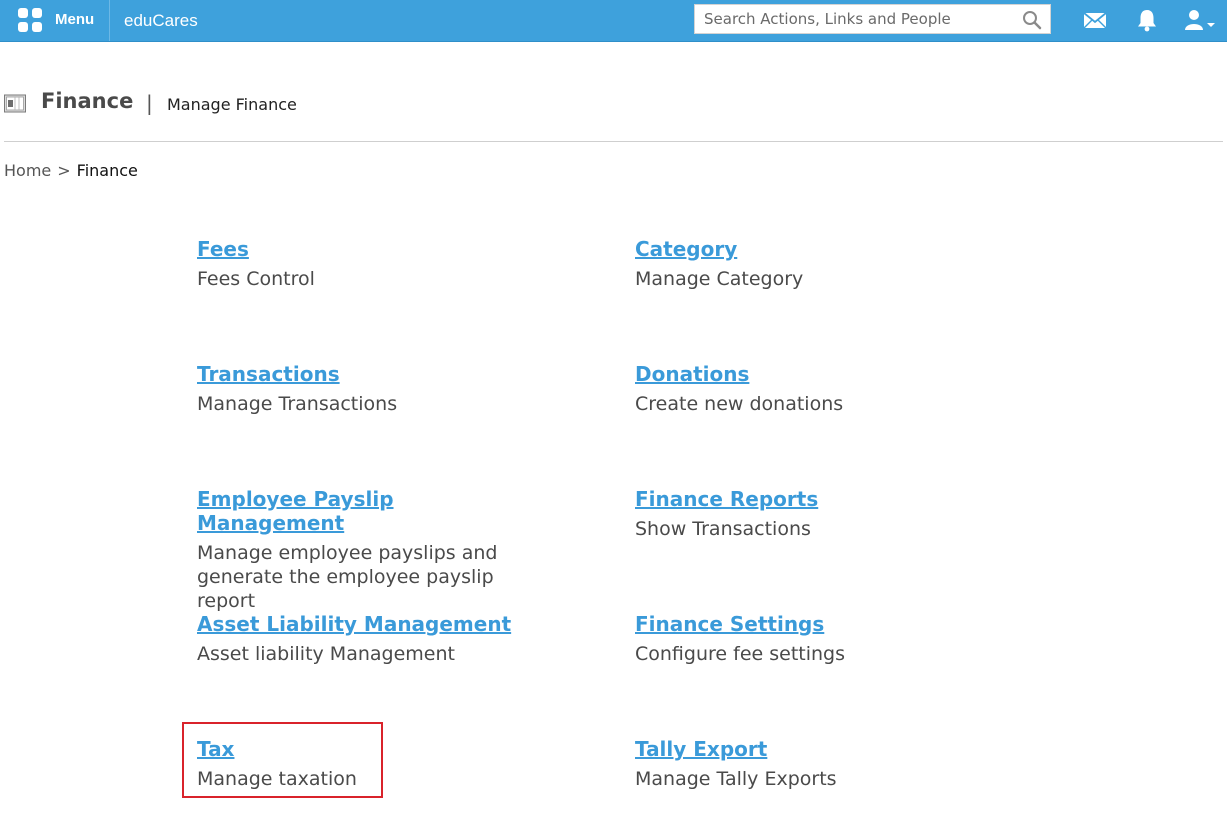 The width and height of the screenshot is (1227, 816). I want to click on breadcrumb-home-link: Home, so click(27, 170).